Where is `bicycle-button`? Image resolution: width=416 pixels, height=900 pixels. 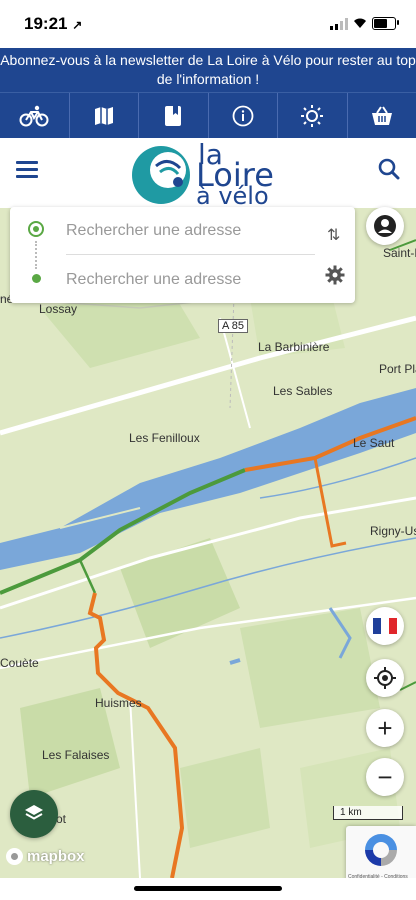 bicycle-button is located at coordinates (35, 115).